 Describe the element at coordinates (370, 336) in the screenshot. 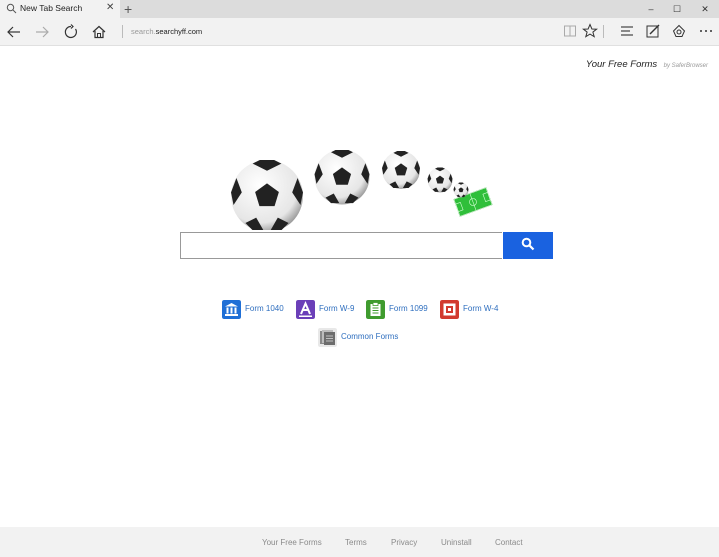

I see `form-label: Common Forms` at that location.